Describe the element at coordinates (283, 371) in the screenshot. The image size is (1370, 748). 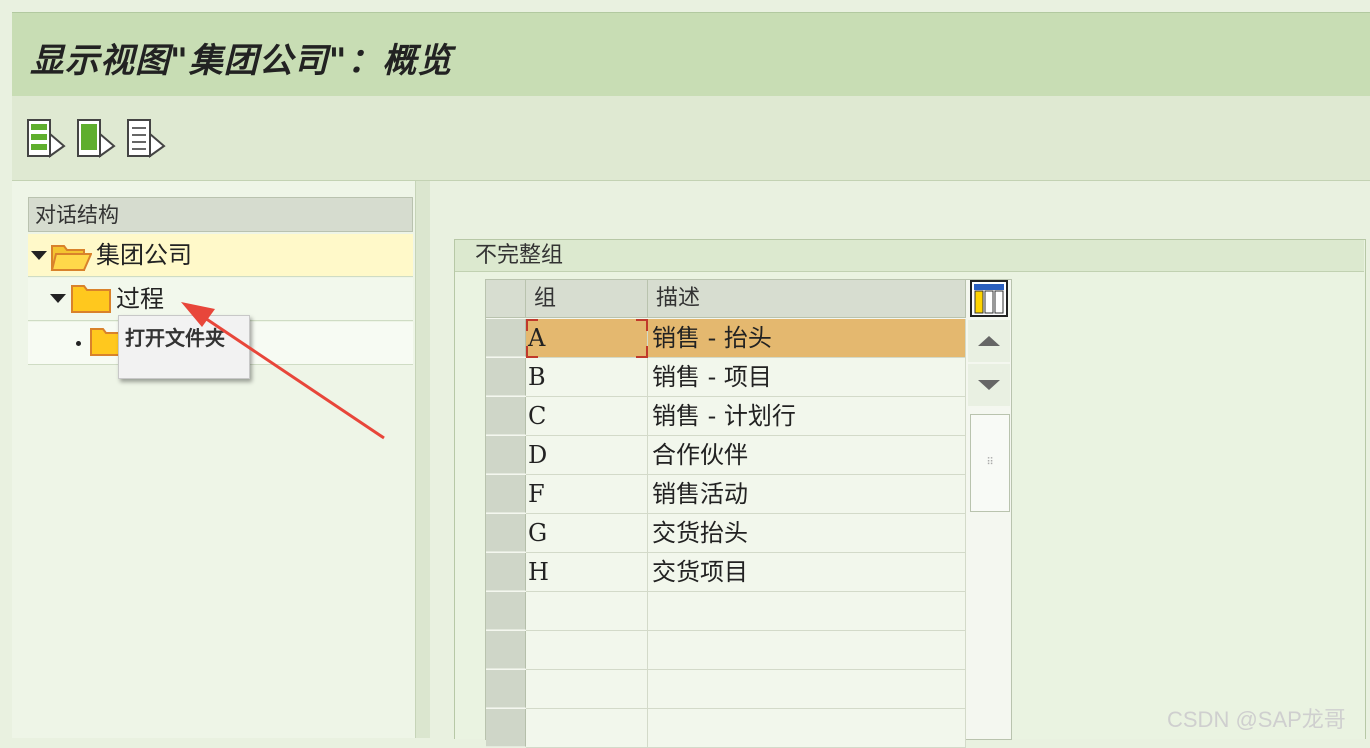
I see `annotation-arrow` at that location.